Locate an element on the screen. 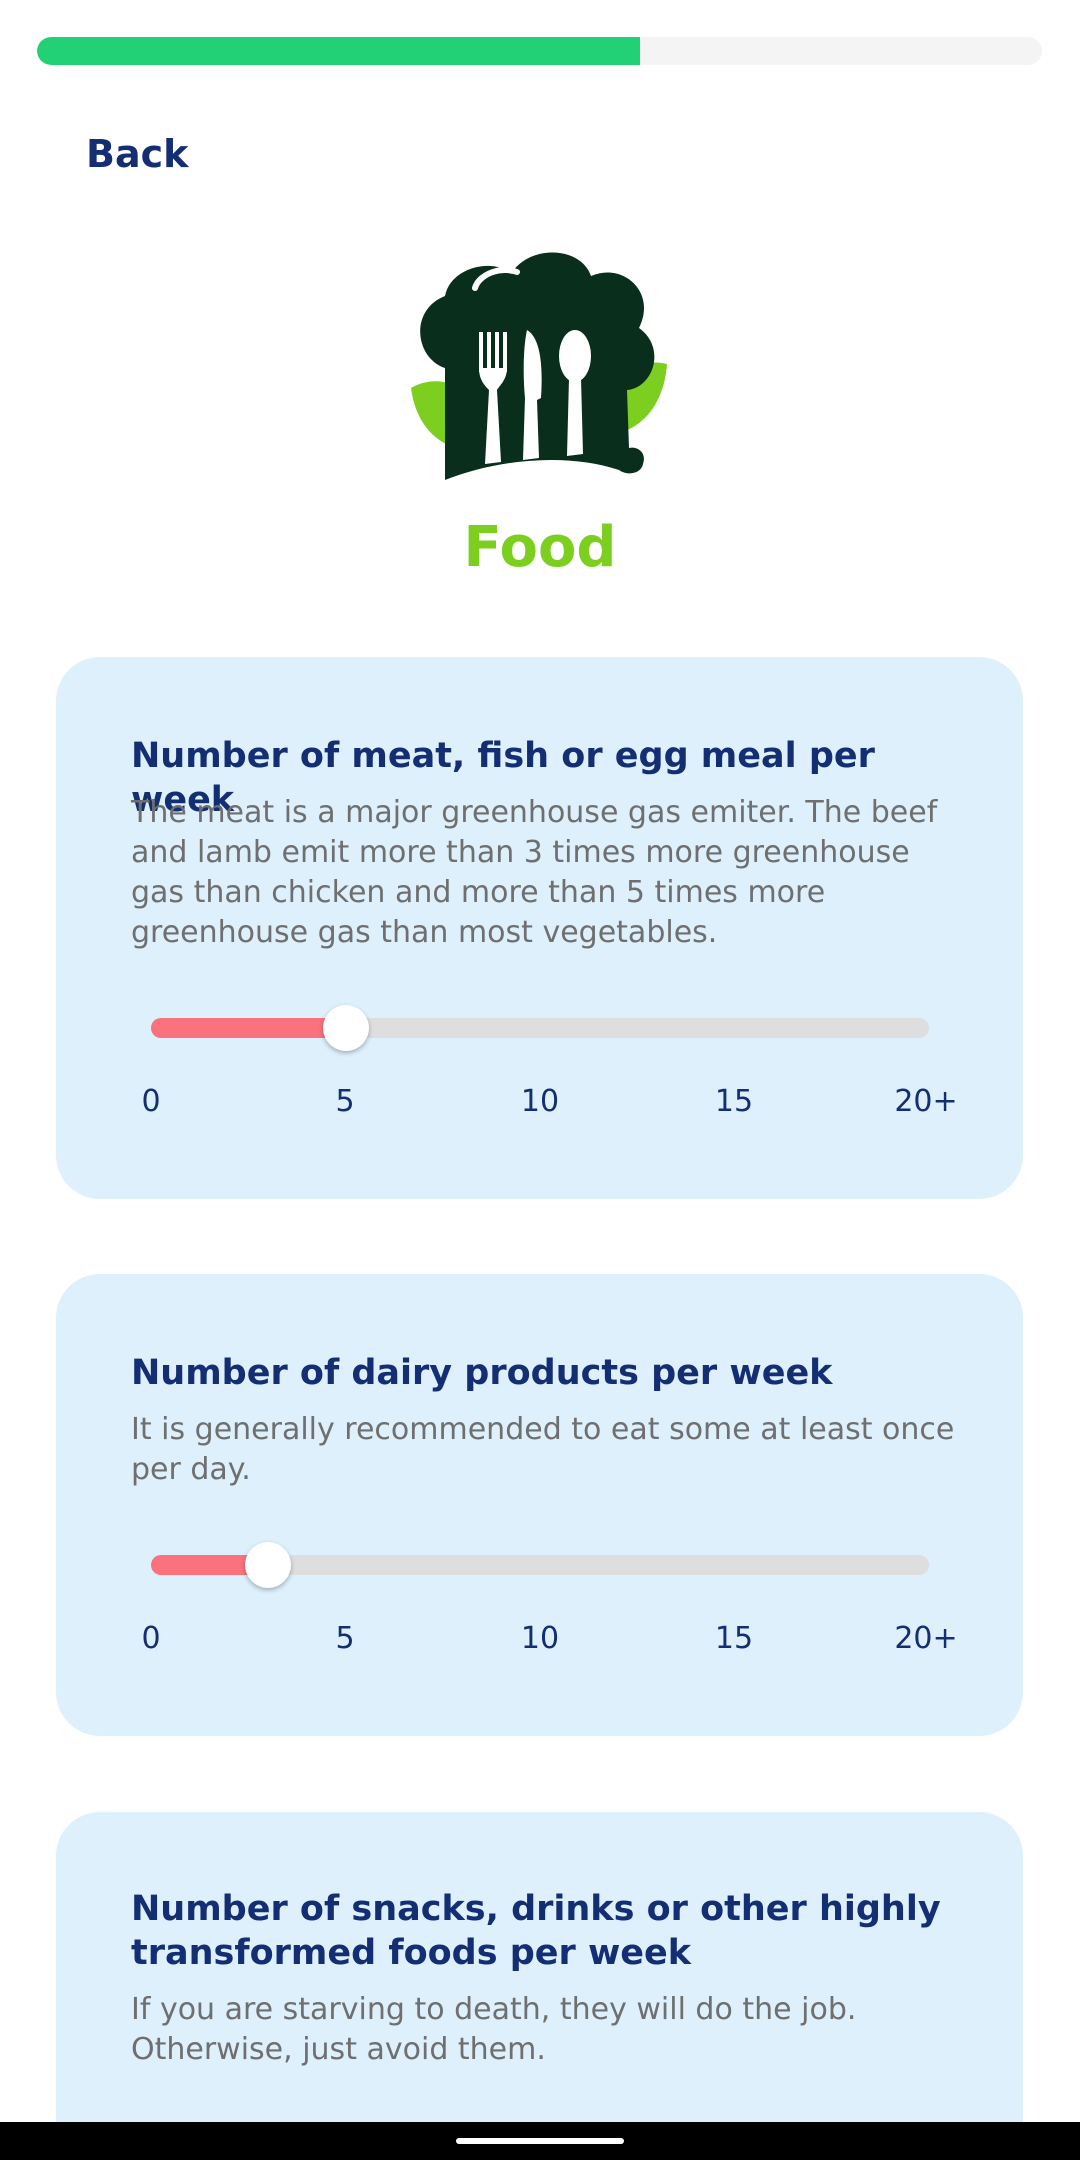  back-button: Back is located at coordinates (137, 154).